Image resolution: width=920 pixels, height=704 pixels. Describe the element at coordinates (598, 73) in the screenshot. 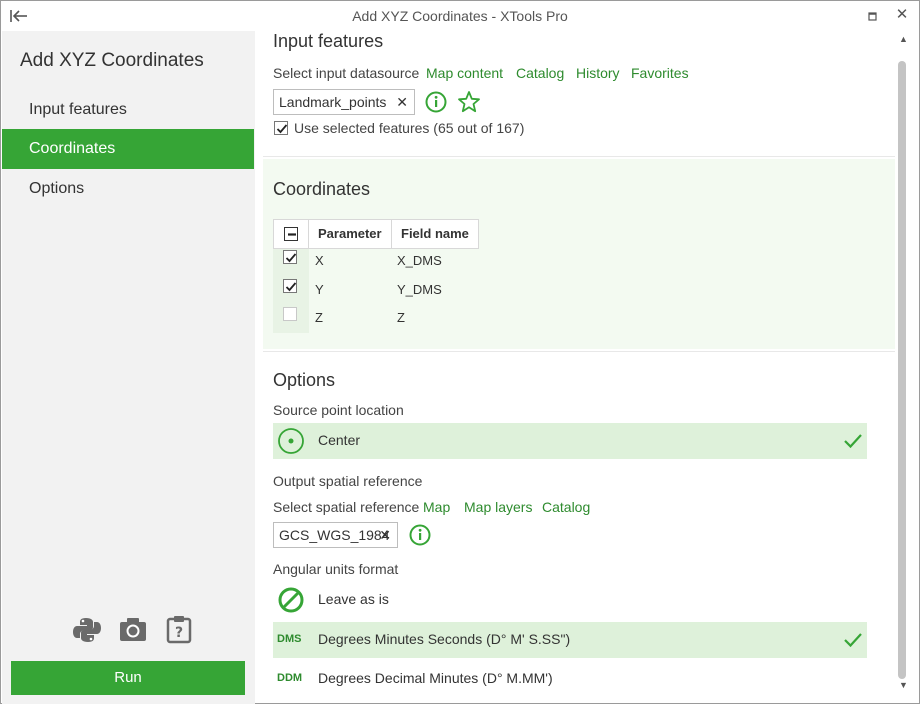

I see `link-history: History` at that location.